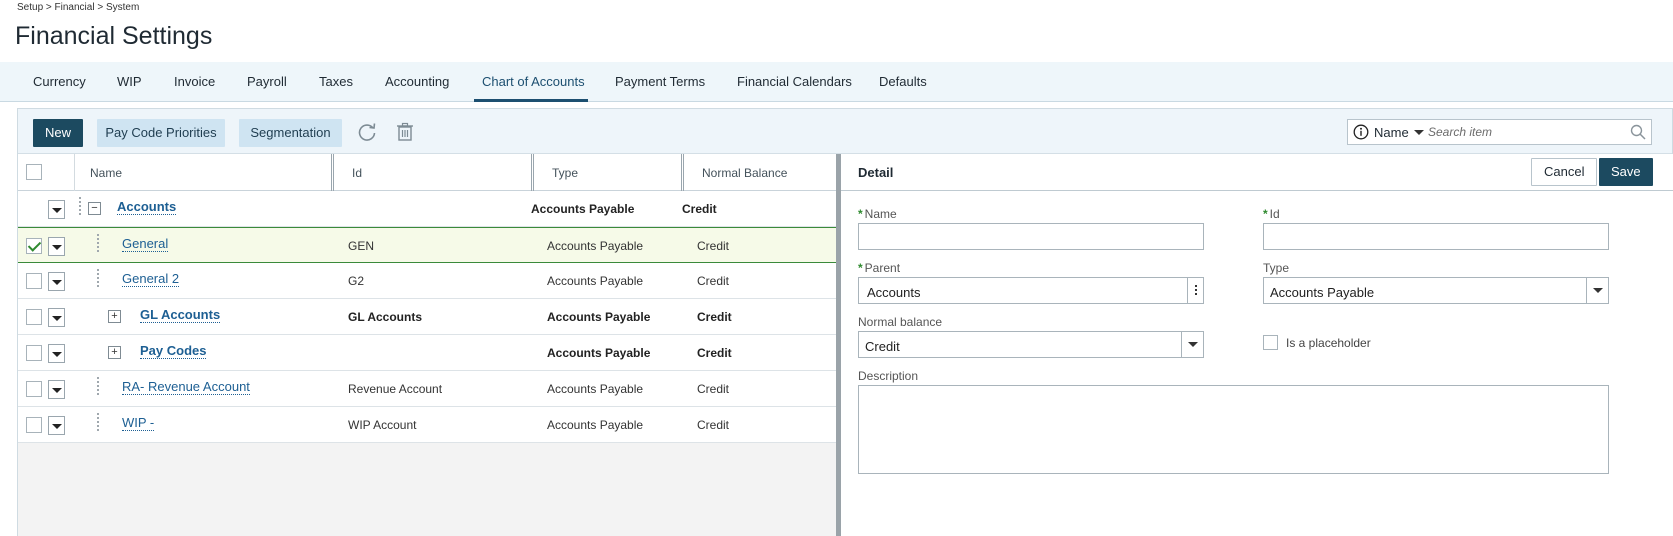 The image size is (1673, 536). What do you see at coordinates (903, 81) in the screenshot?
I see `tab-defaults: Defaults` at bounding box center [903, 81].